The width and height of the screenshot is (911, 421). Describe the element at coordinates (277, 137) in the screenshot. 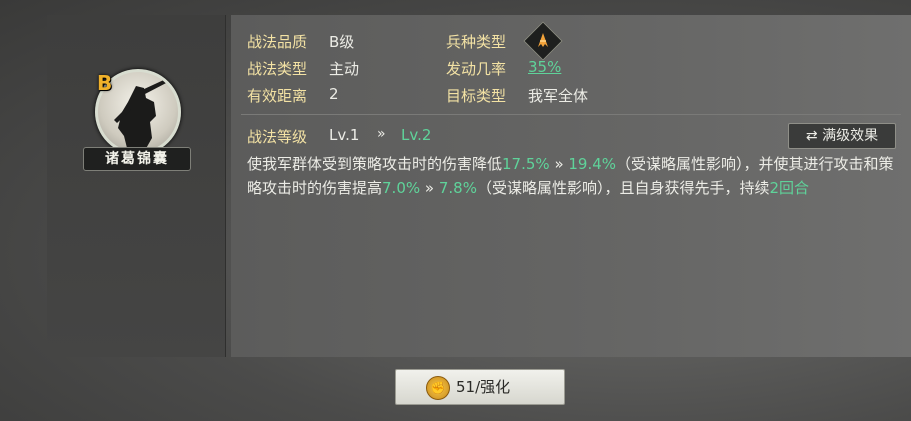

I see `tactic-level-label: 战法等级` at that location.